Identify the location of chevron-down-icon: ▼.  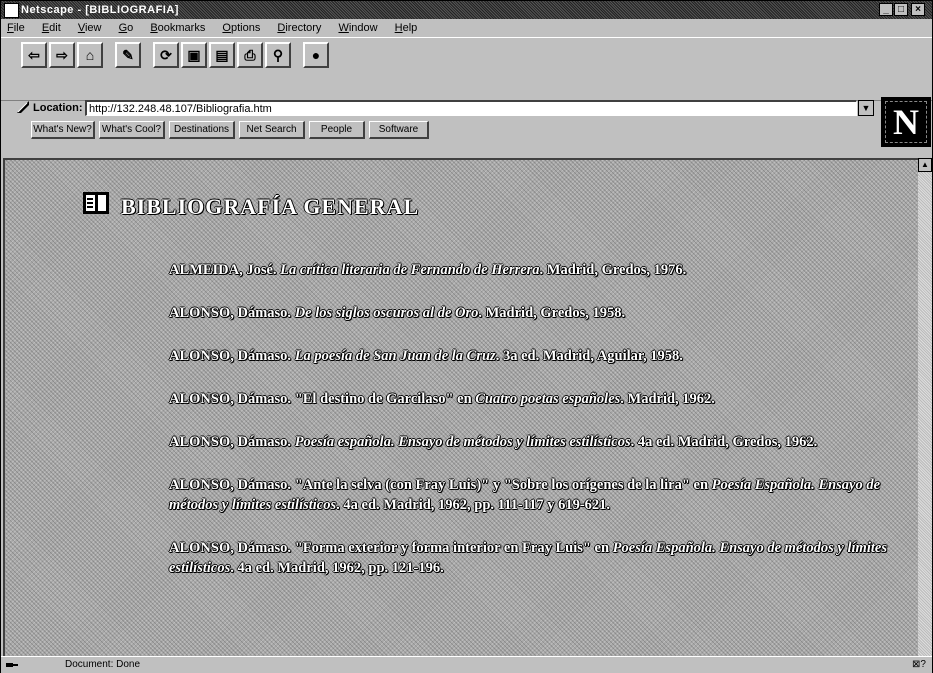
(866, 108).